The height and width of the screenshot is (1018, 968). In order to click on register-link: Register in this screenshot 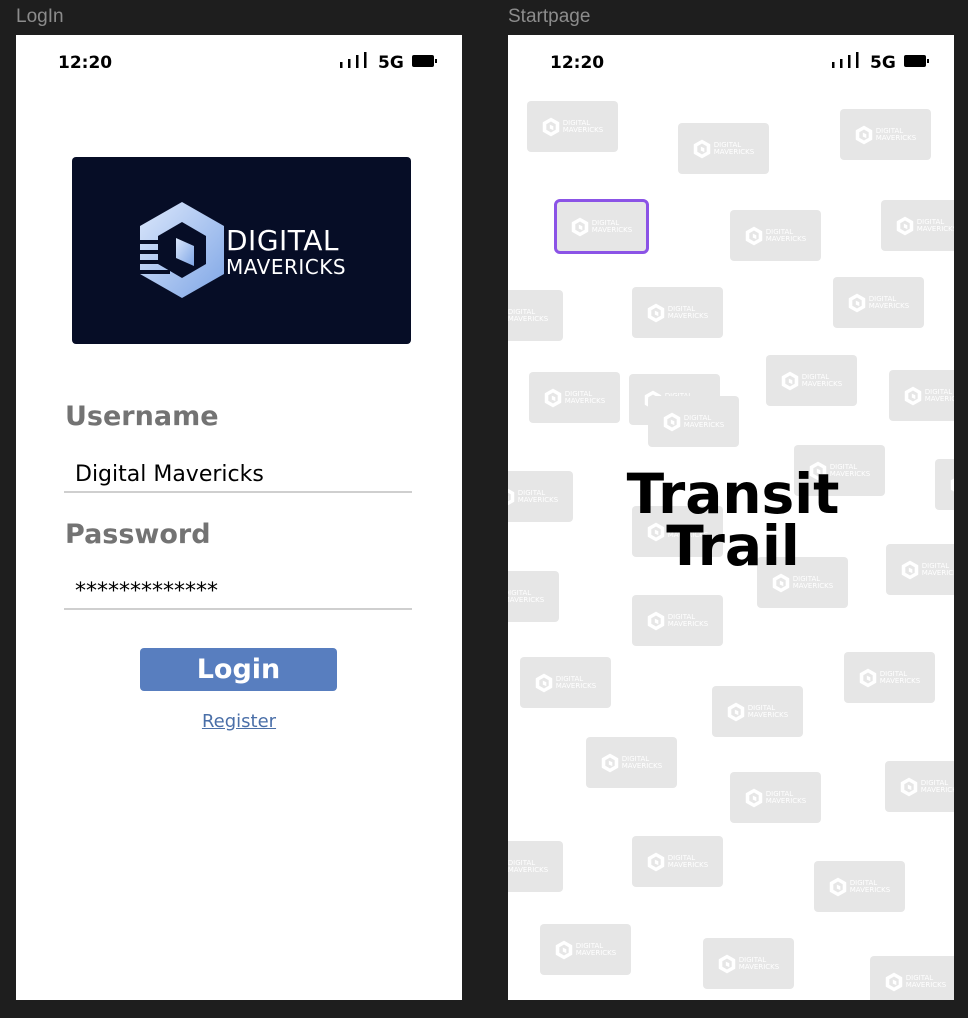, I will do `click(239, 721)`.